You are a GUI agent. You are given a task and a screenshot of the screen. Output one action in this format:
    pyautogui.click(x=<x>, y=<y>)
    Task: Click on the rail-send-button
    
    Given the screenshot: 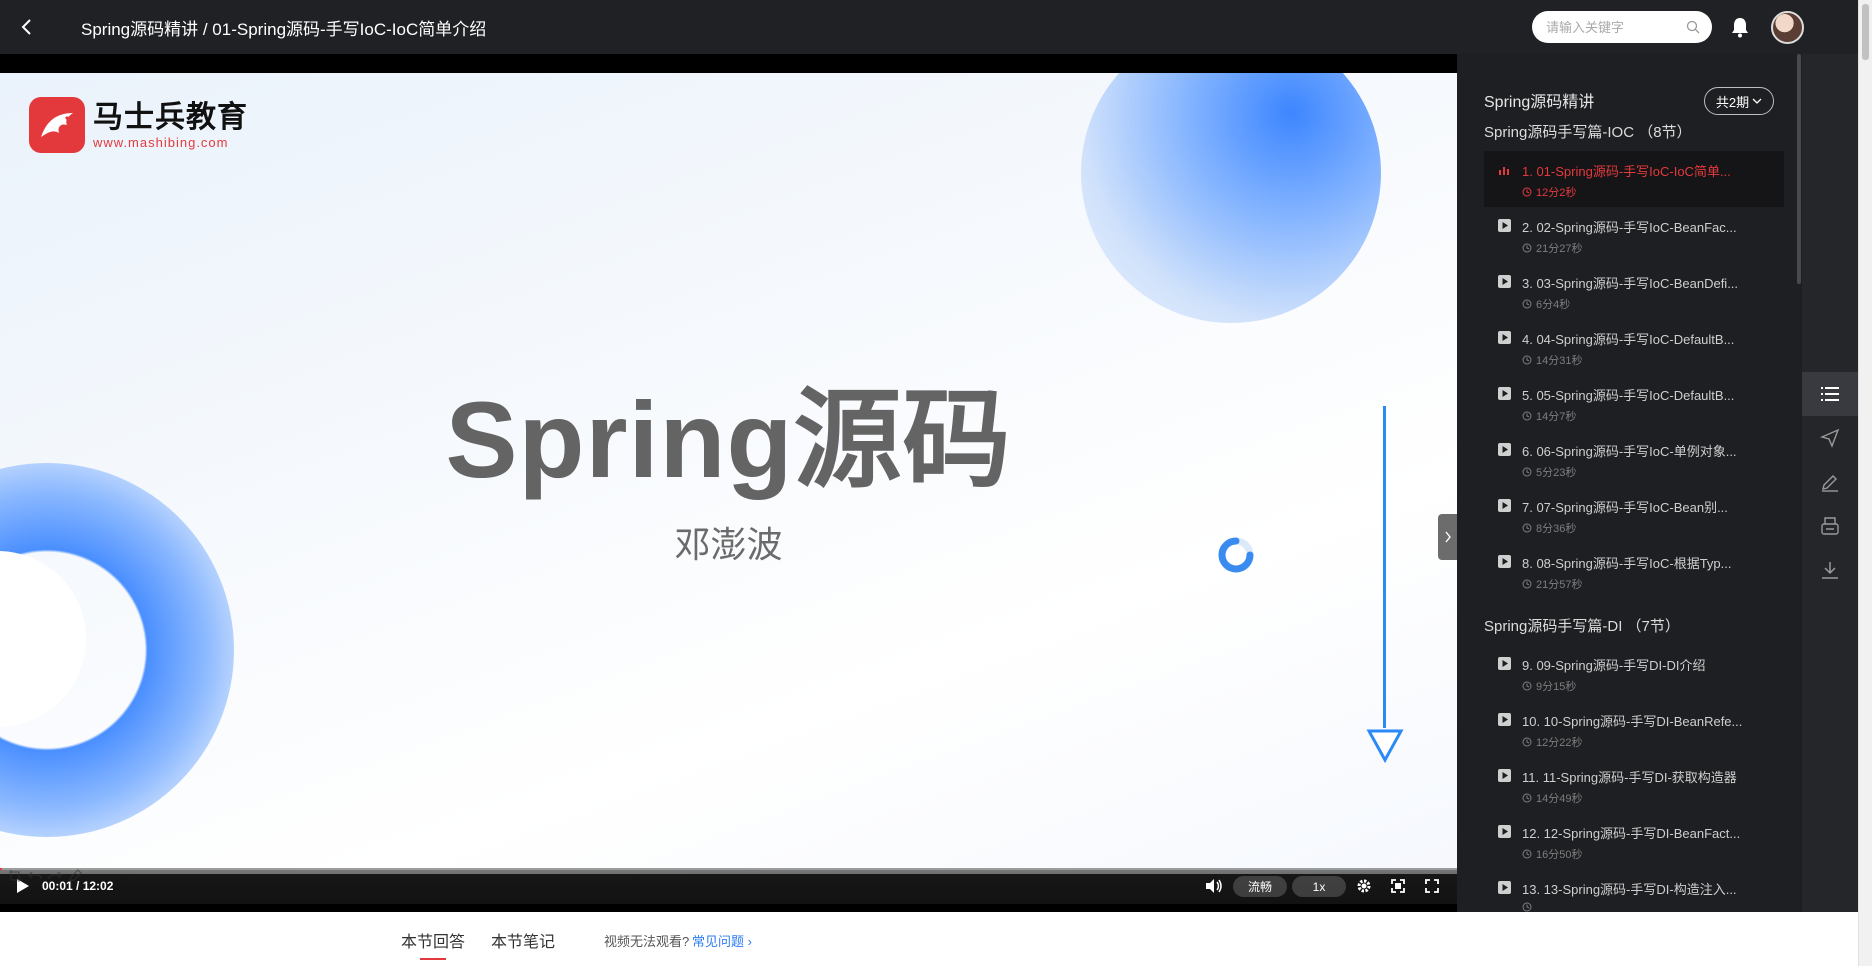 What is the action you would take?
    pyautogui.click(x=1830, y=438)
    